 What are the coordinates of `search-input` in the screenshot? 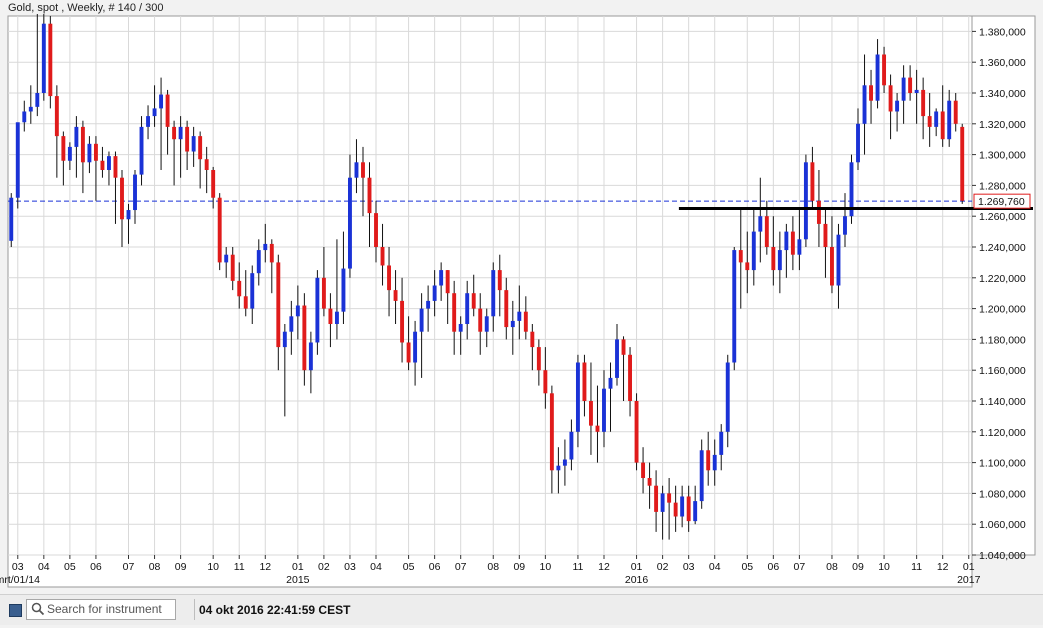 It's located at (109, 609).